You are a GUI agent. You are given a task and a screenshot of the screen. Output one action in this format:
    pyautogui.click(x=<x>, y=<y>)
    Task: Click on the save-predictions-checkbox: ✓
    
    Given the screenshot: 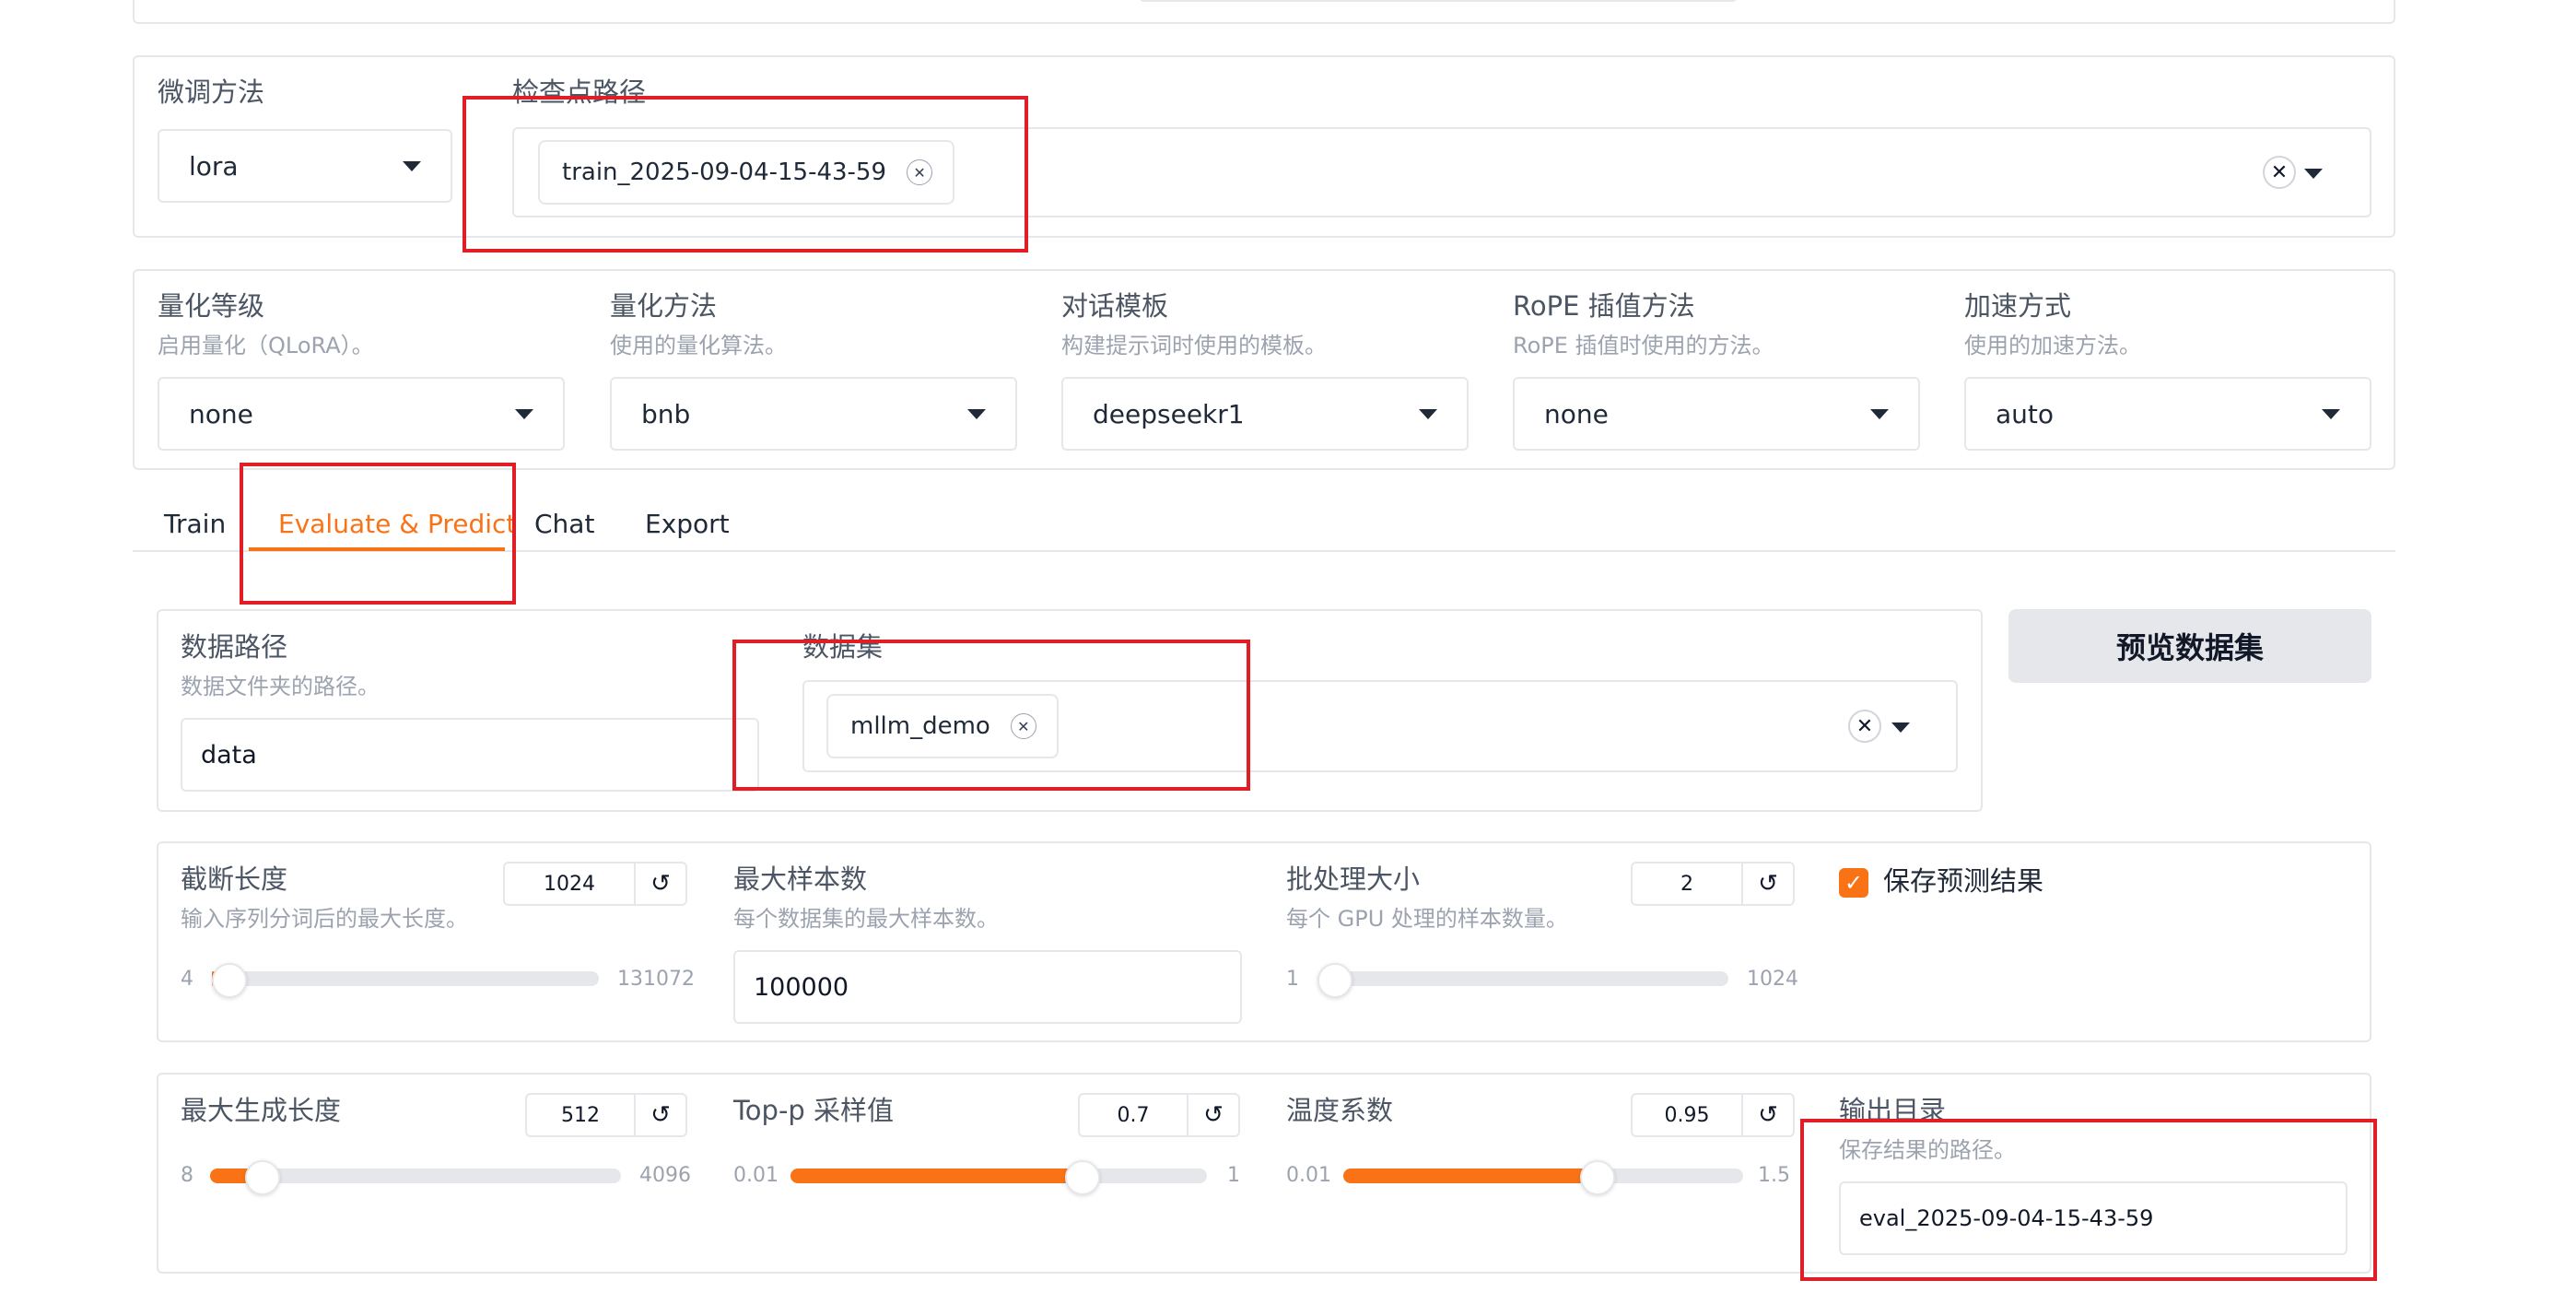 What is the action you would take?
    pyautogui.click(x=1853, y=883)
    